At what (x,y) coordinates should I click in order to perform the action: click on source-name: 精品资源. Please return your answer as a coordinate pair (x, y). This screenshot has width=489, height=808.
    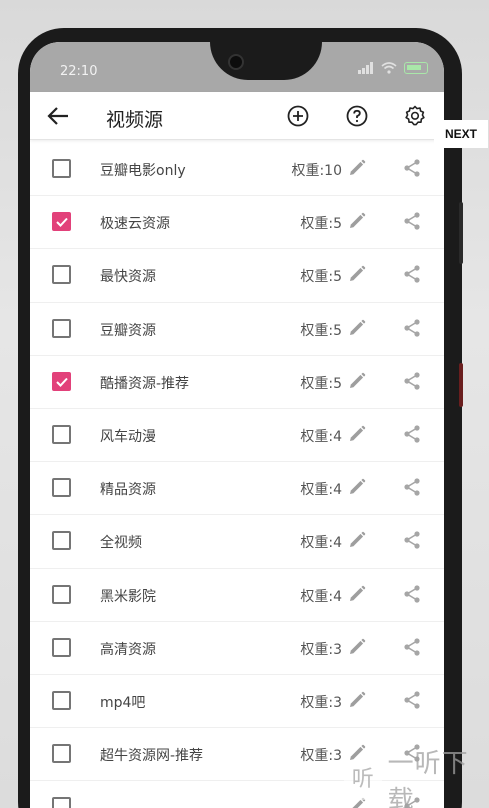
    Looking at the image, I should click on (128, 490).